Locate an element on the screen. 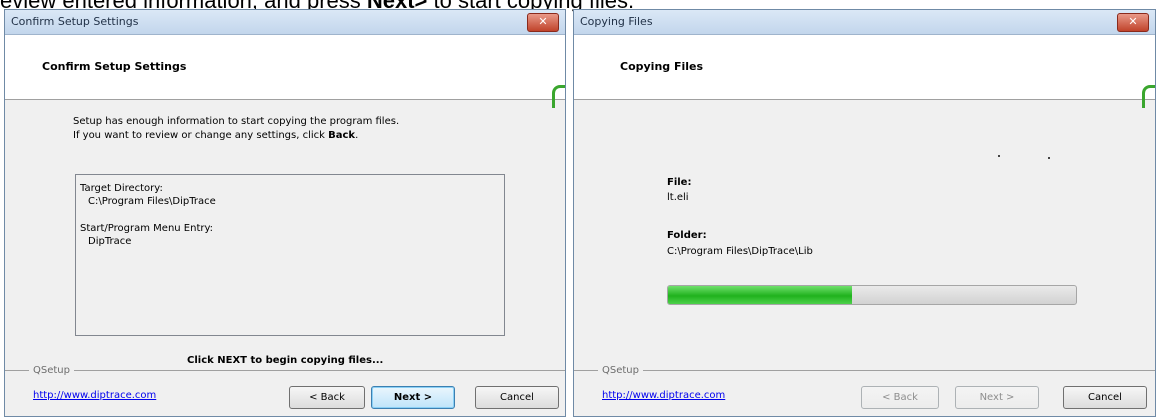 Image resolution: width=1156 pixels, height=417 pixels. folder-label-text: Folder: is located at coordinates (687, 235).